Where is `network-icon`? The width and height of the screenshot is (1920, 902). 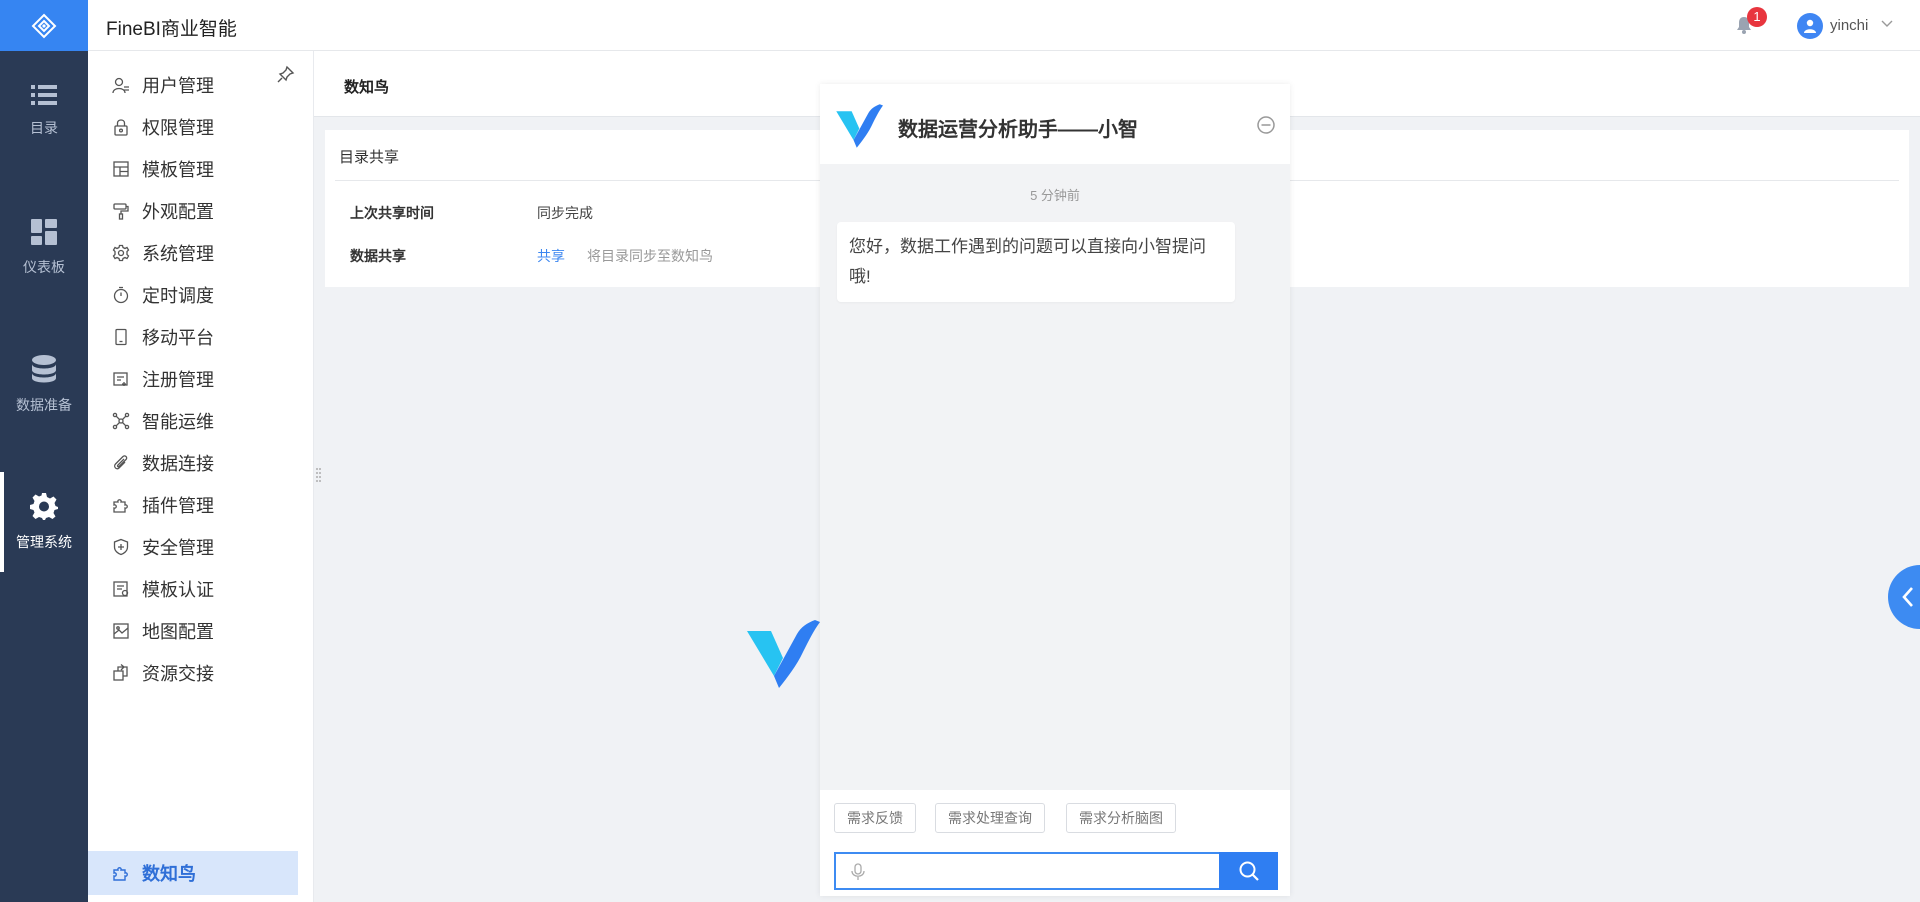
network-icon is located at coordinates (121, 421).